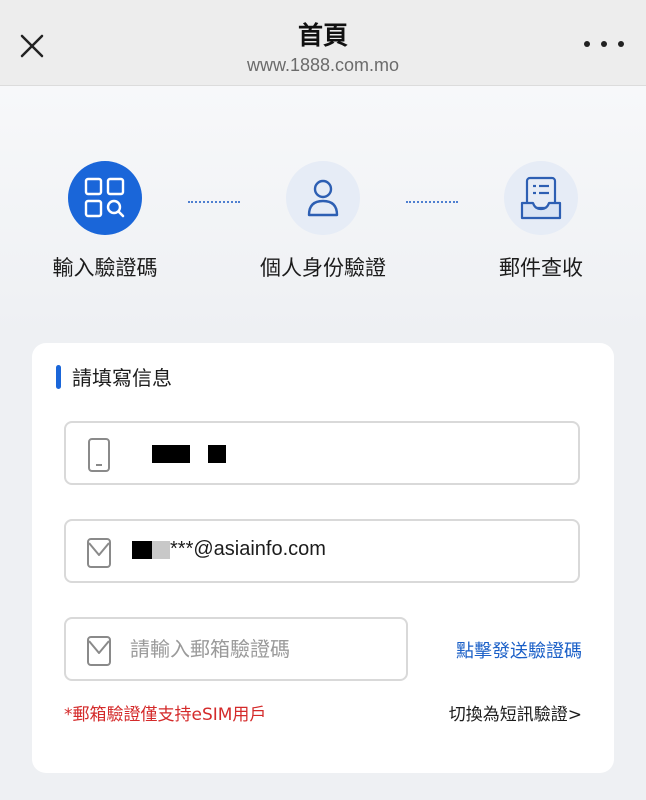  I want to click on esim-note: *郵箱驗證僅支持eSIM用戶, so click(165, 715).